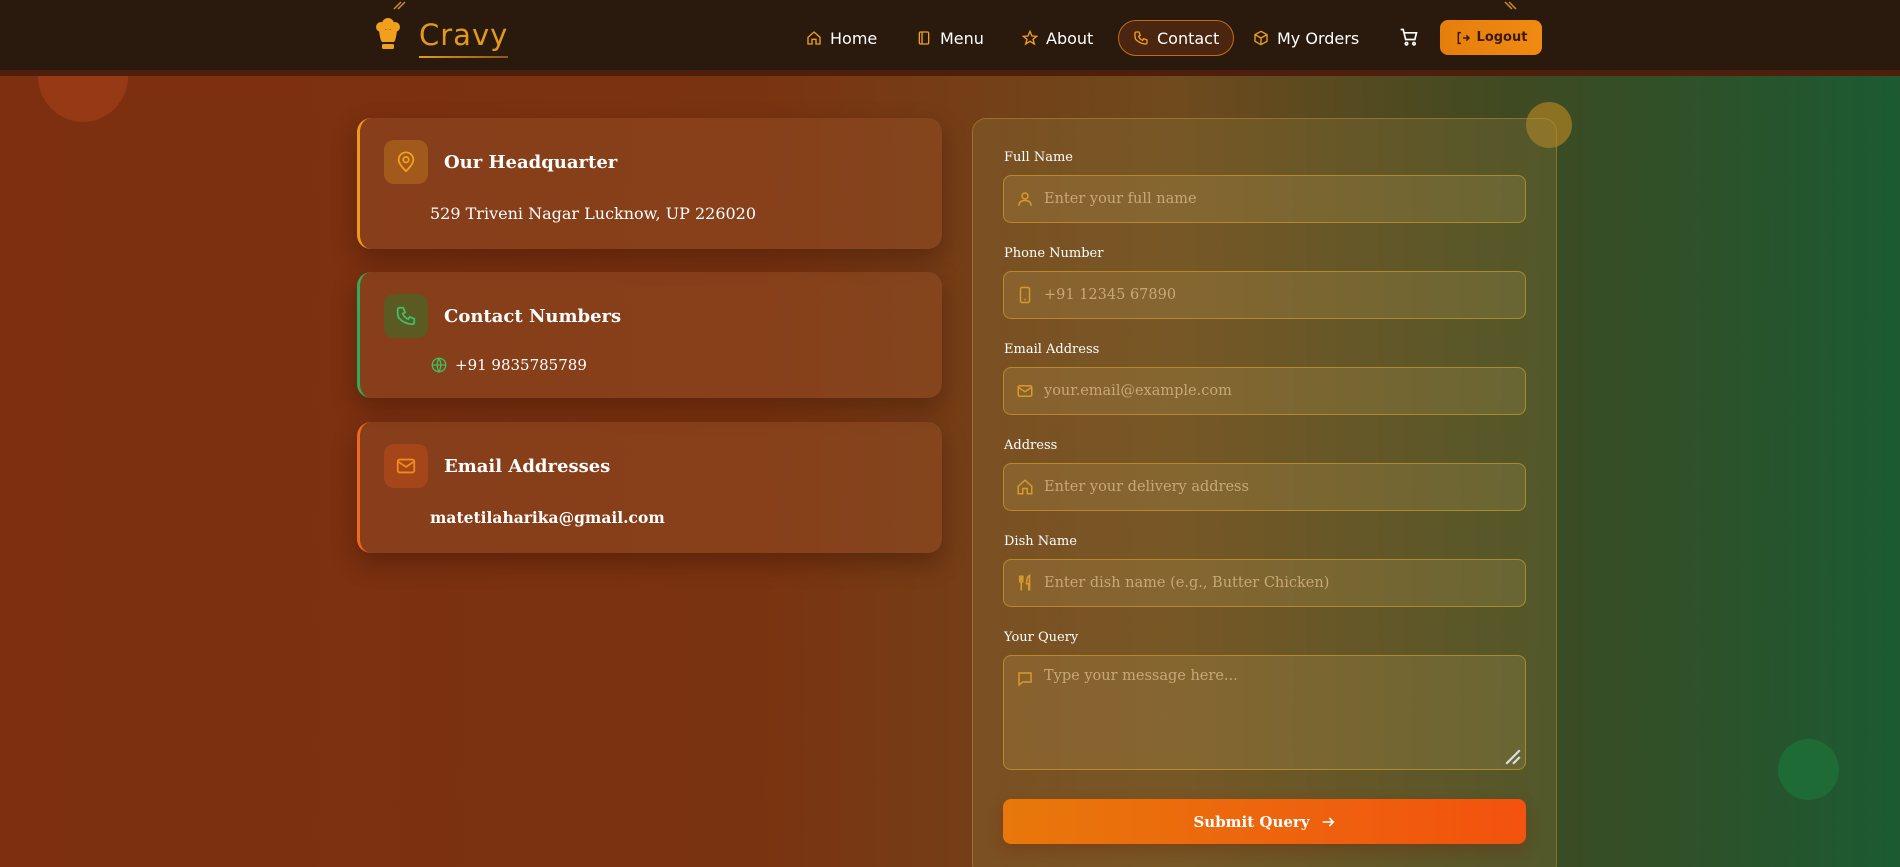 The height and width of the screenshot is (867, 1900). I want to click on phone-number-input, so click(1279, 295).